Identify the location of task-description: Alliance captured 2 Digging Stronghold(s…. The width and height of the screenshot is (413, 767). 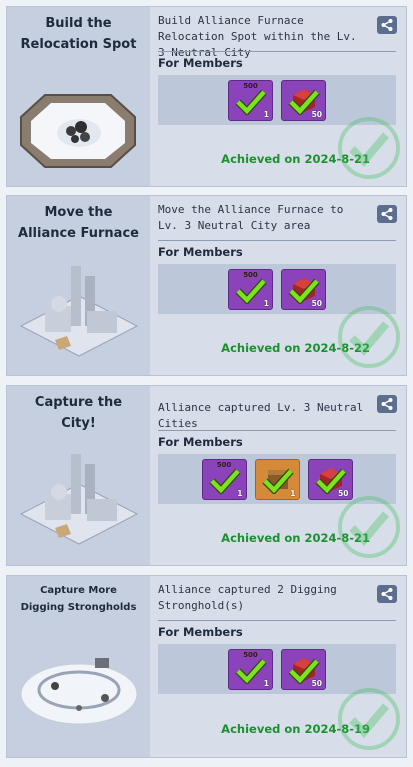
(247, 597).